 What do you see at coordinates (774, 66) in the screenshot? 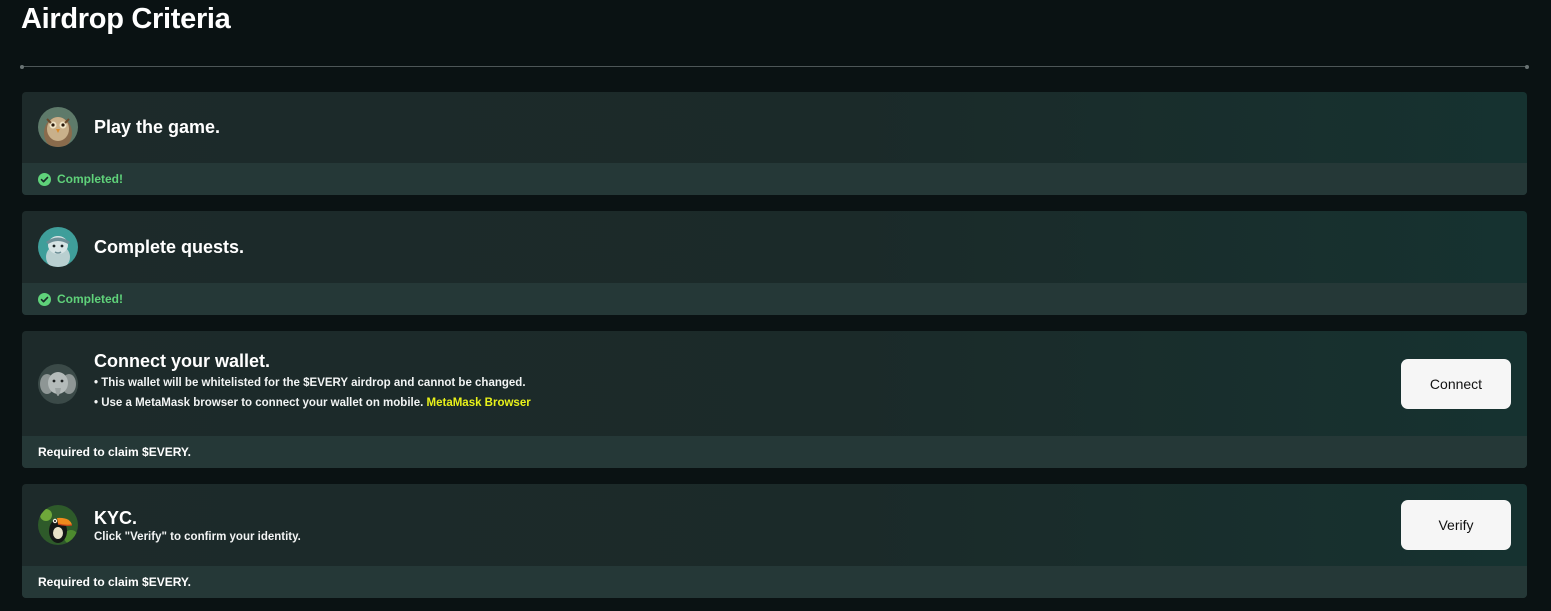
I see `title-divider` at bounding box center [774, 66].